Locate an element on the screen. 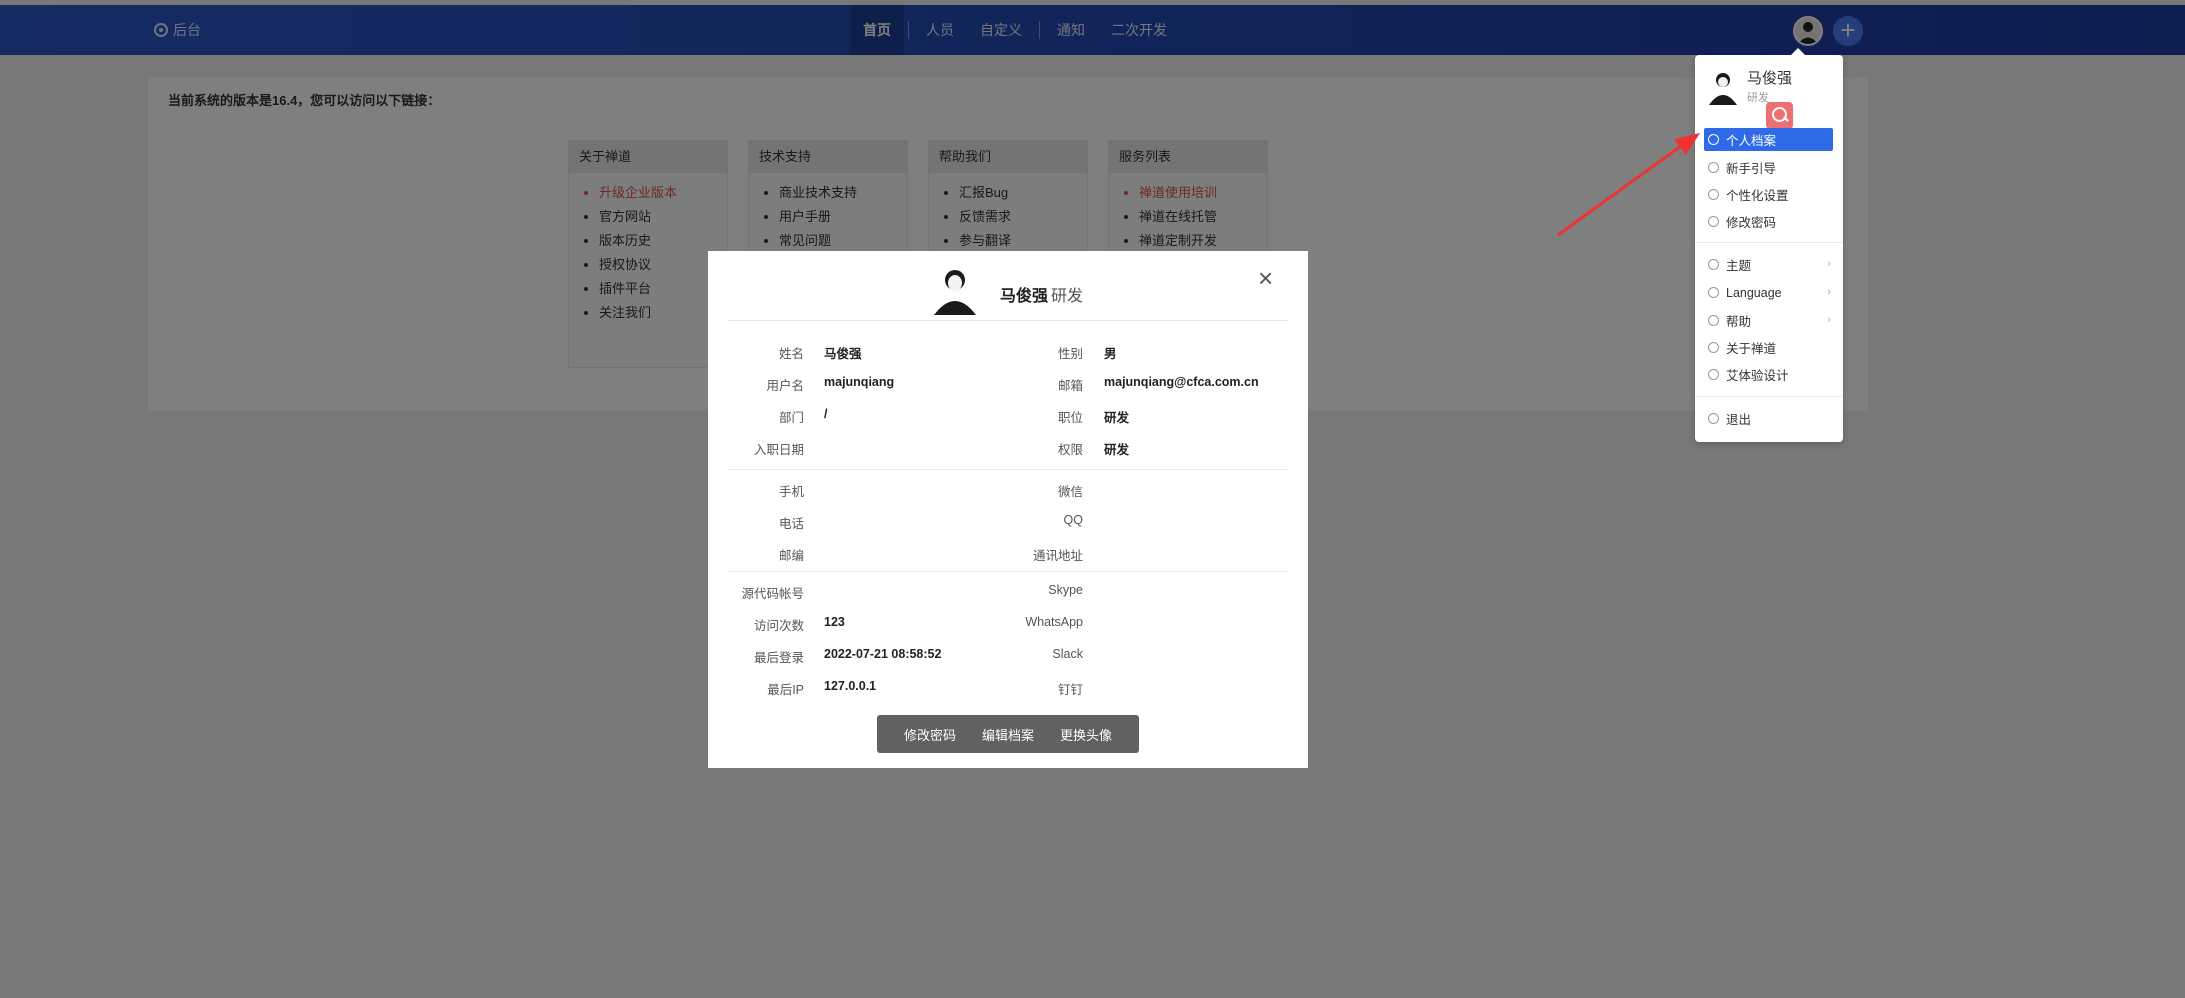  profile-row: 部门 / 职位 研发 is located at coordinates (1008, 415).